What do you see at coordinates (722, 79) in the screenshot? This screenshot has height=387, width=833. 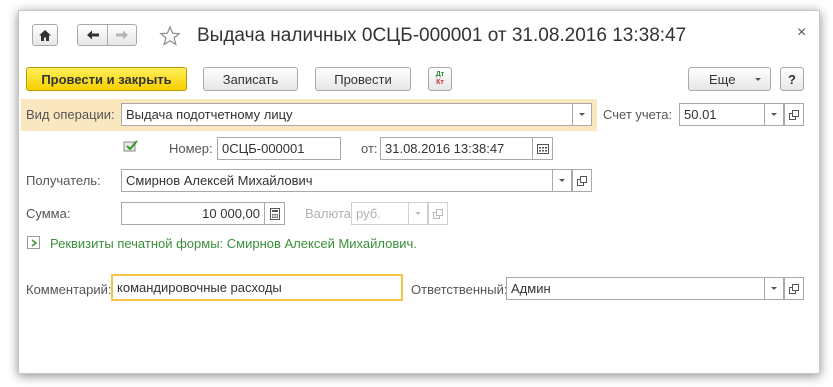 I see `more-label: Еще` at bounding box center [722, 79].